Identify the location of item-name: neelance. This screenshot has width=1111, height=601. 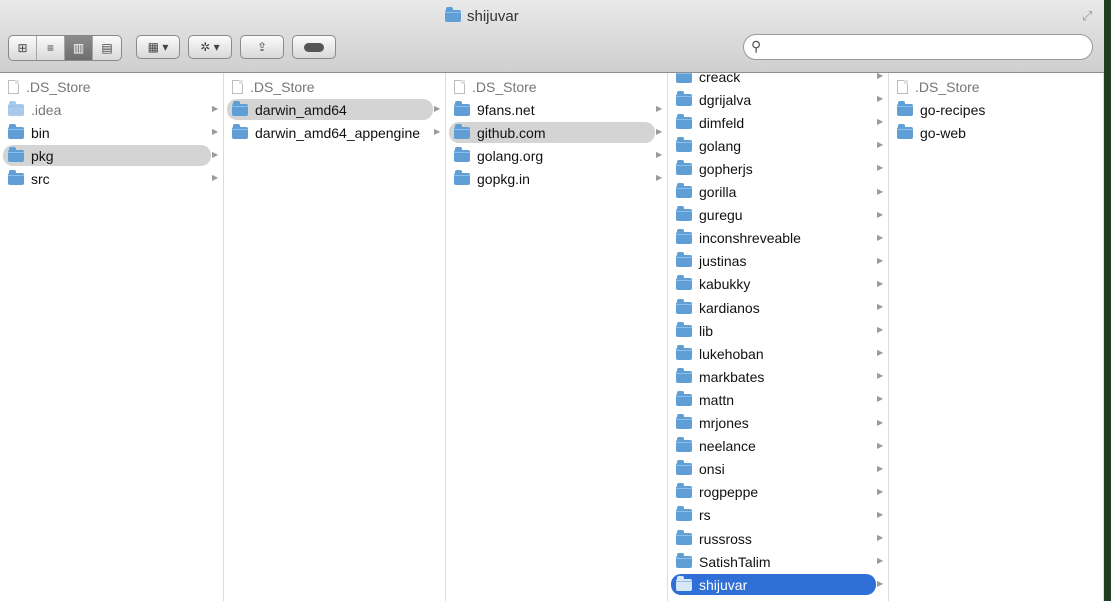
(727, 446).